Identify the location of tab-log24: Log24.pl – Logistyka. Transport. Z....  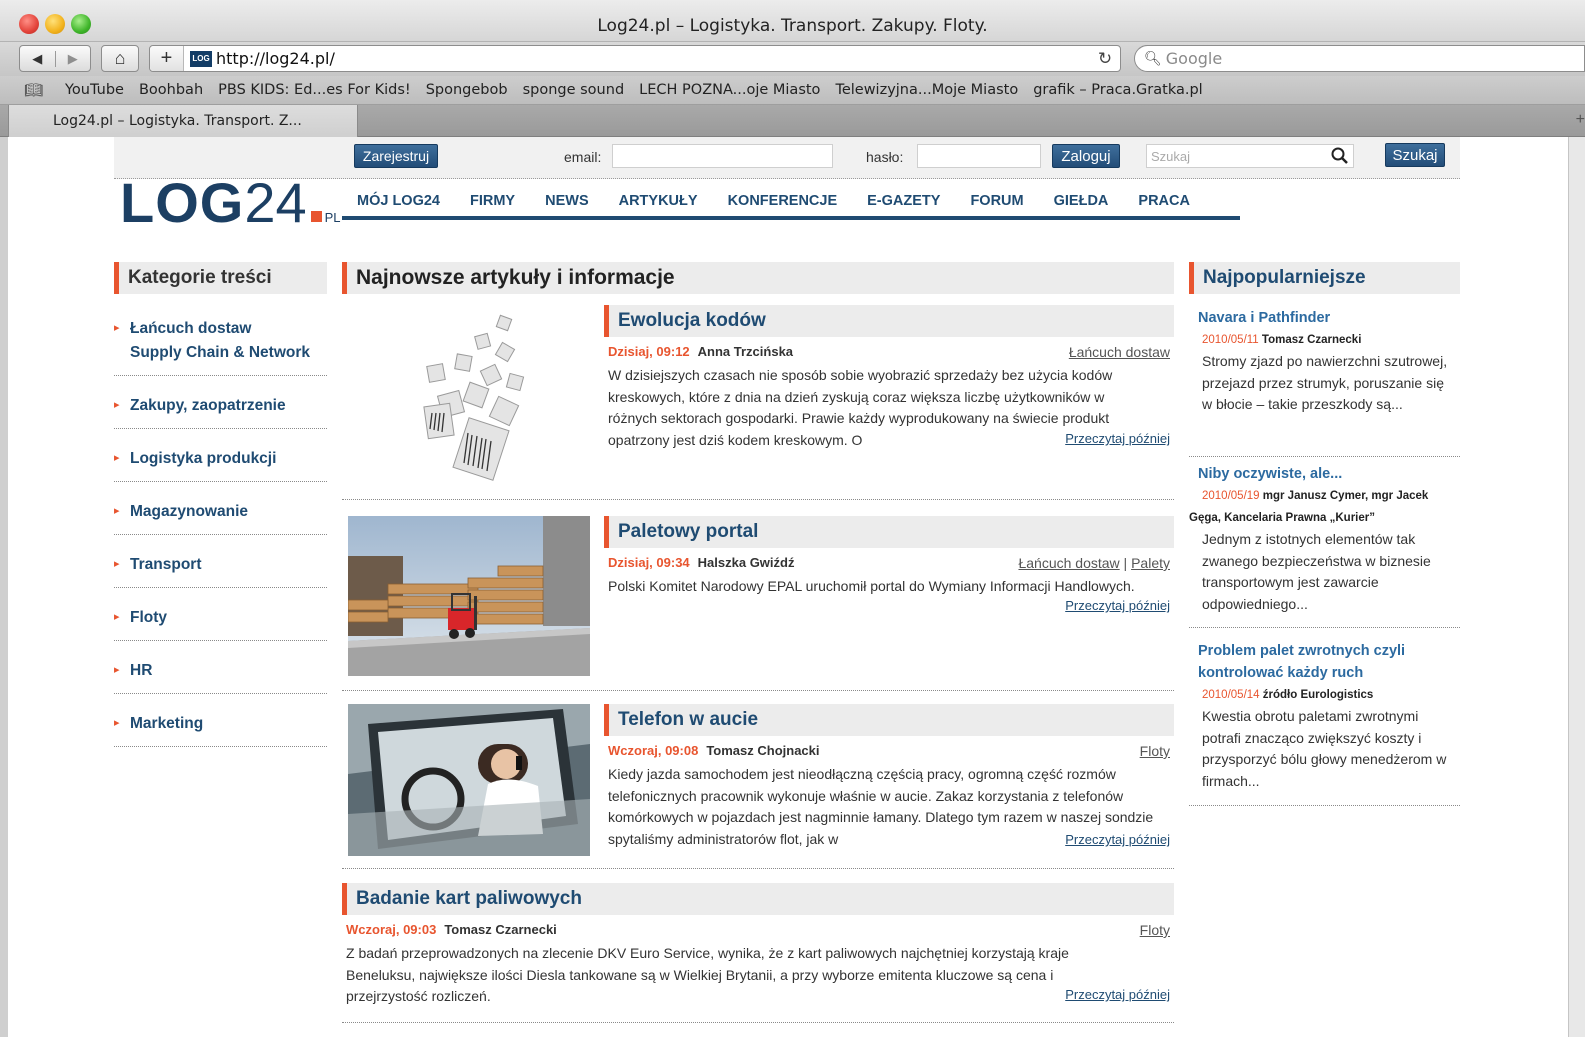
(183, 121).